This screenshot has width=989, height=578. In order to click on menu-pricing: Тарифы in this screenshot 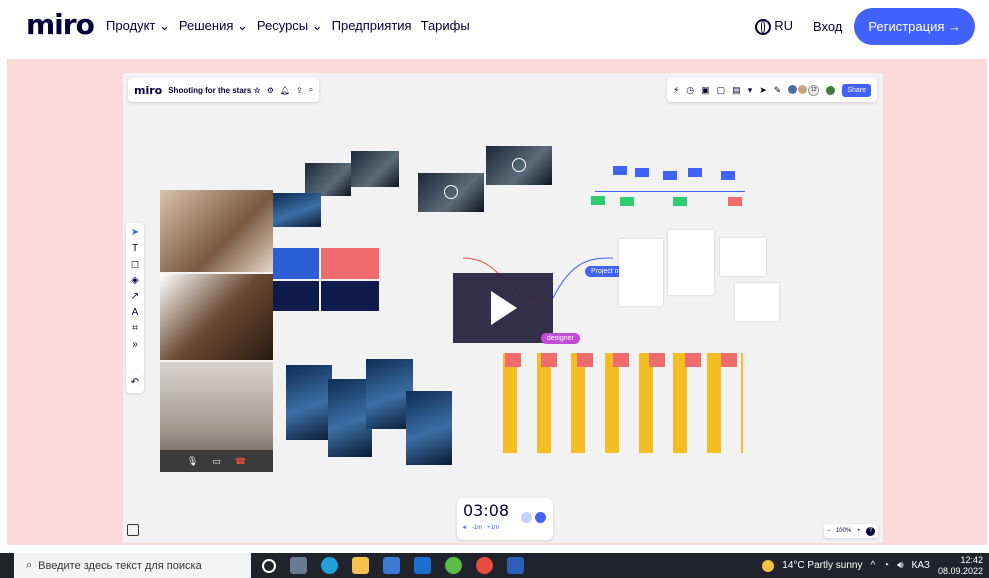, I will do `click(445, 26)`.